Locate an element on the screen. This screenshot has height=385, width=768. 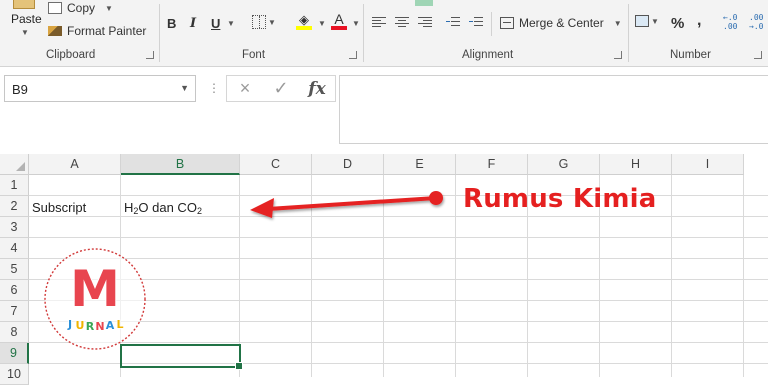
comma-style-button: , is located at coordinates (699, 21).